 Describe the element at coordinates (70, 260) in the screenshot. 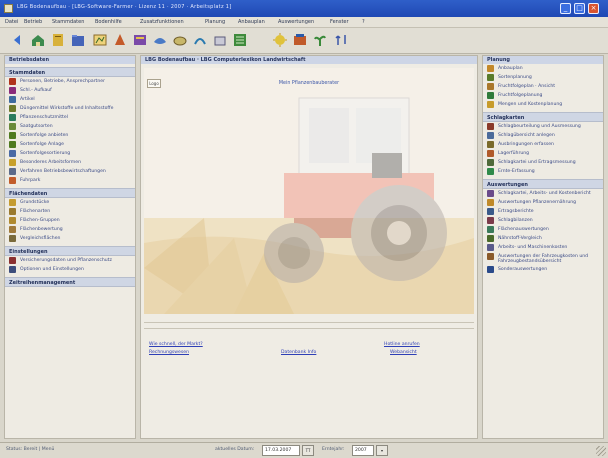

I see `sidebar-item: Versicherungsdaten und Pflanzenschutz` at that location.